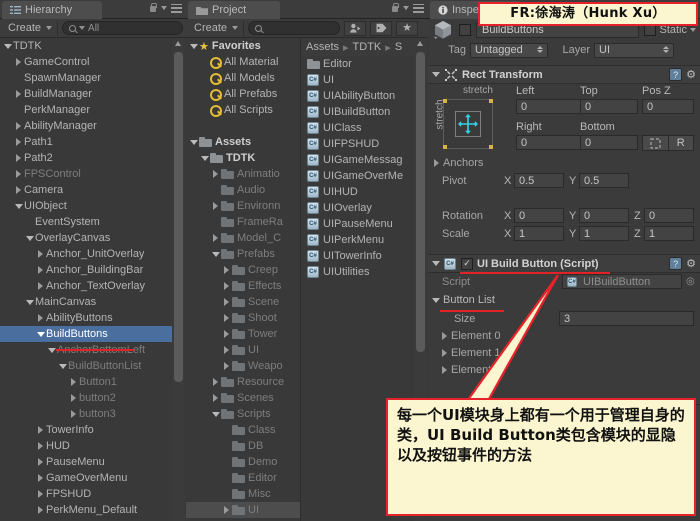 The width and height of the screenshot is (700, 521). What do you see at coordinates (367, 47) in the screenshot?
I see `breadcrumb-tdtk: TDTK` at bounding box center [367, 47].